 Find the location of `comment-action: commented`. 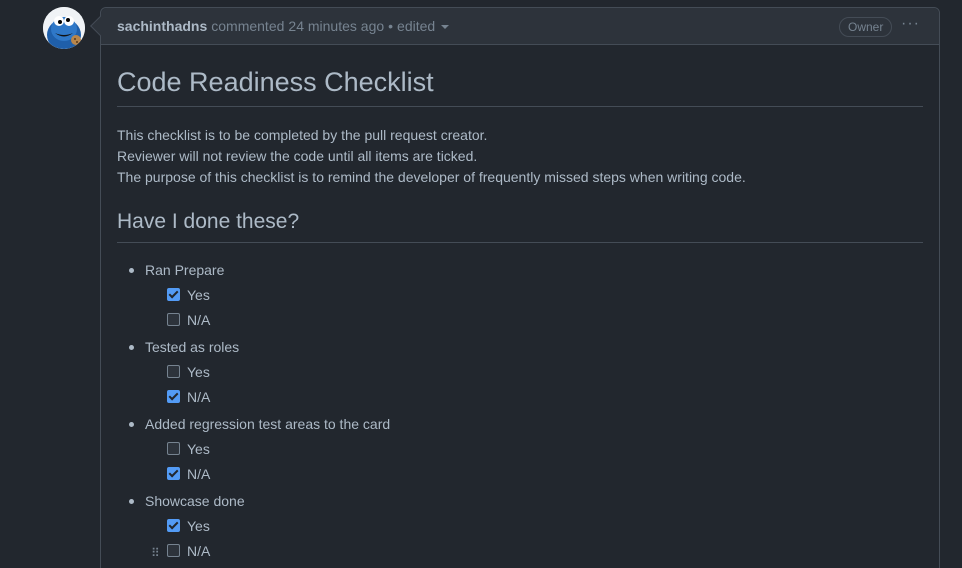

comment-action: commented is located at coordinates (248, 26).